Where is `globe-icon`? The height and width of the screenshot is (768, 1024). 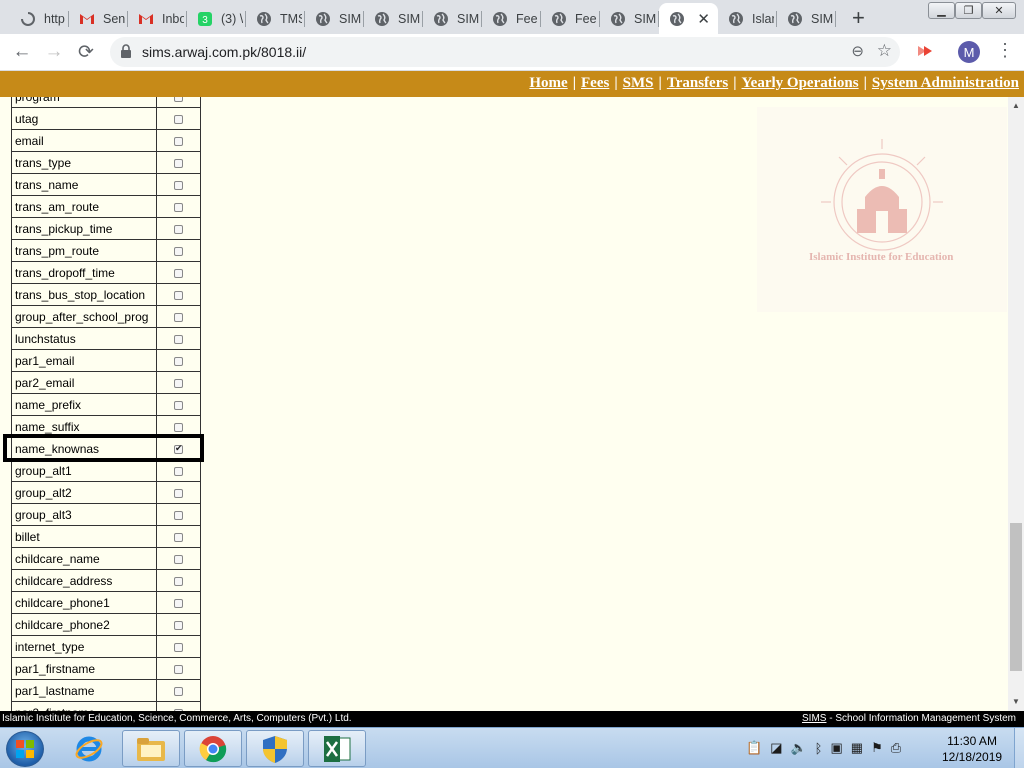 globe-icon is located at coordinates (441, 19).